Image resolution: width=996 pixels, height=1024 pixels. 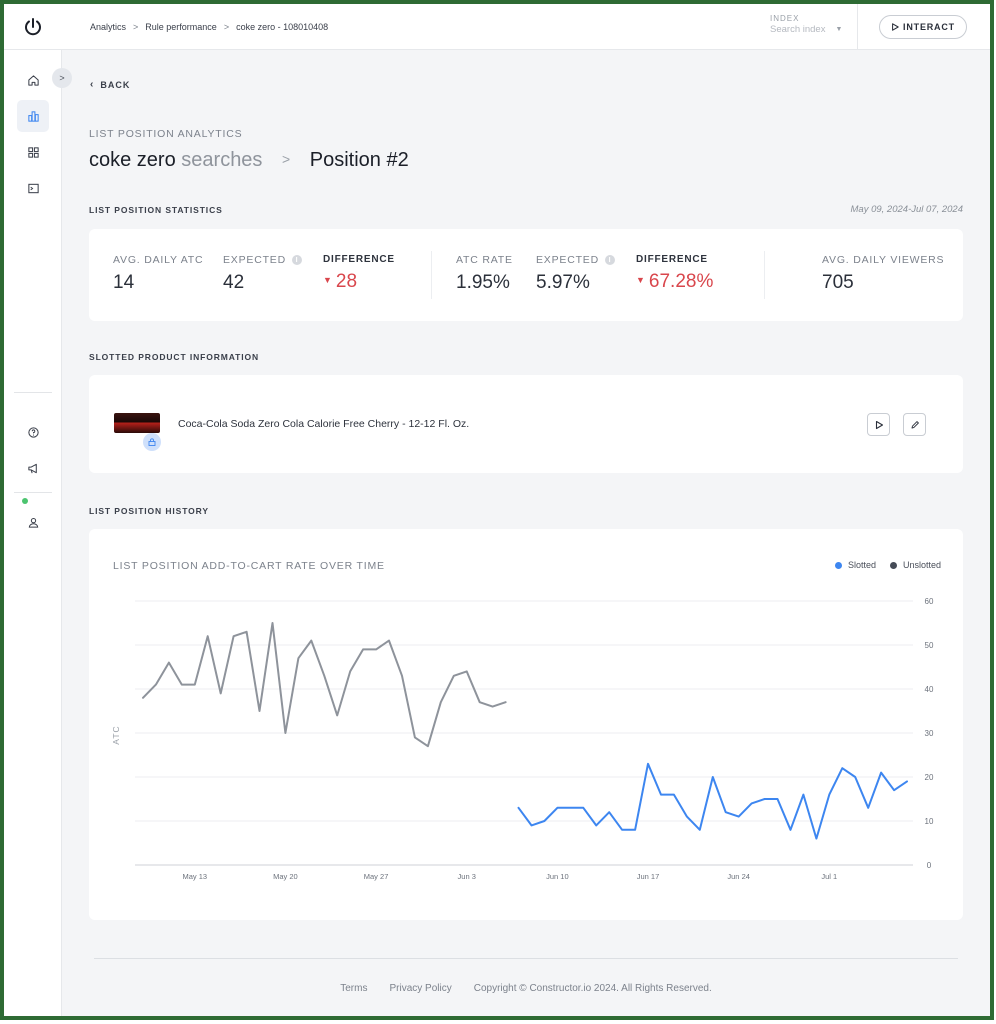 What do you see at coordinates (33, 432) in the screenshot?
I see `help-icon` at bounding box center [33, 432].